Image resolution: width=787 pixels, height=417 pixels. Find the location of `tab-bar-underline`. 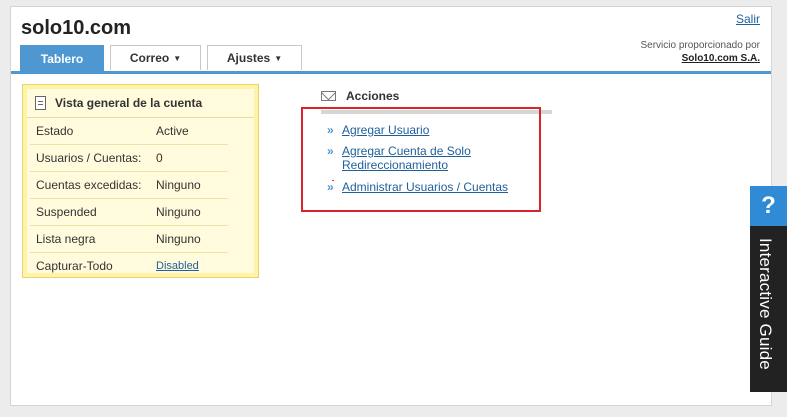

tab-bar-underline is located at coordinates (391, 72).